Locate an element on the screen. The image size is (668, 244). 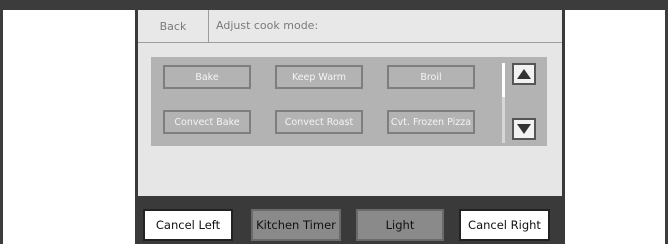
screen-header: Back Adjust cook mode: is located at coordinates (350, 26).